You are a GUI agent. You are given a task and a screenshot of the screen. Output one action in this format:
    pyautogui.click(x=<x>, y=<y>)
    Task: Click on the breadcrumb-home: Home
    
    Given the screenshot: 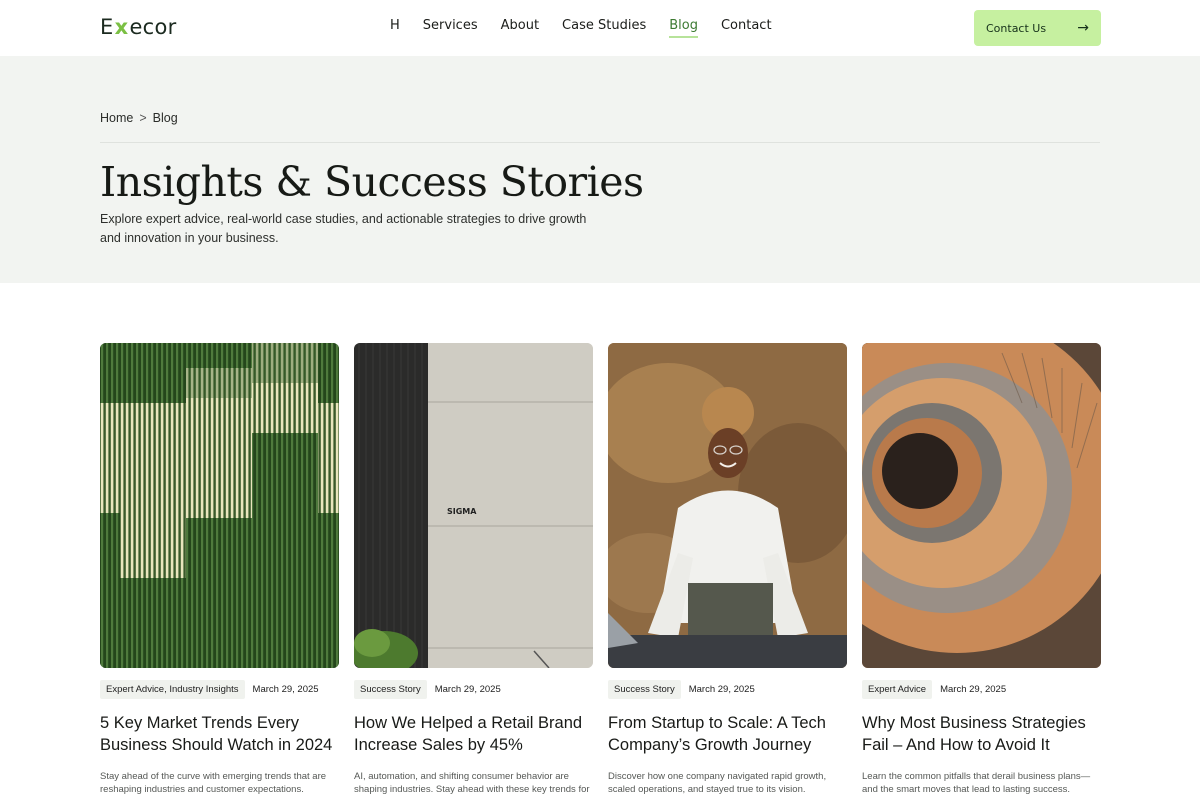 What is the action you would take?
    pyautogui.click(x=116, y=118)
    